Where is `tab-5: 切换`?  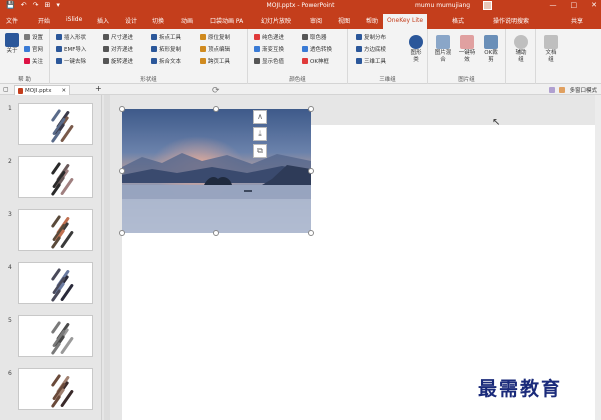 tab-5: 切换 is located at coordinates (158, 20).